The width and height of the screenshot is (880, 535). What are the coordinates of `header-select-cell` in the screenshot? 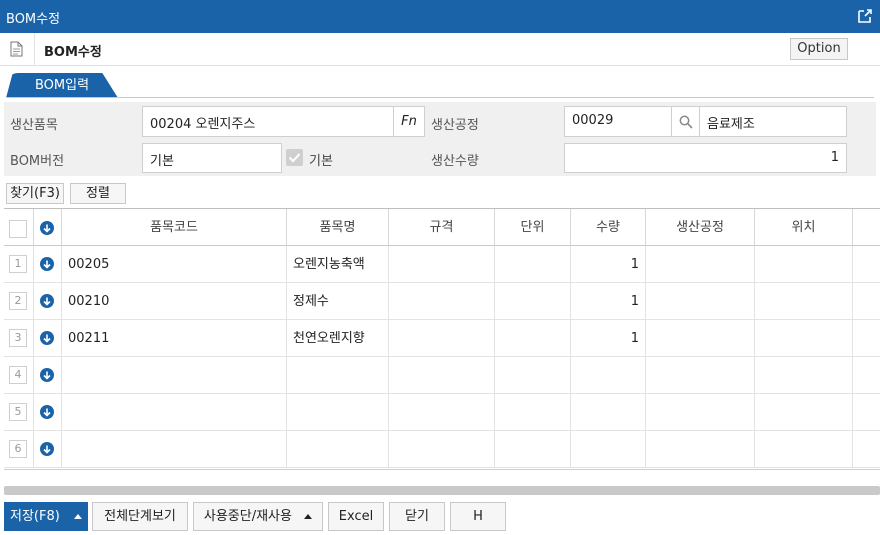 It's located at (19, 227).